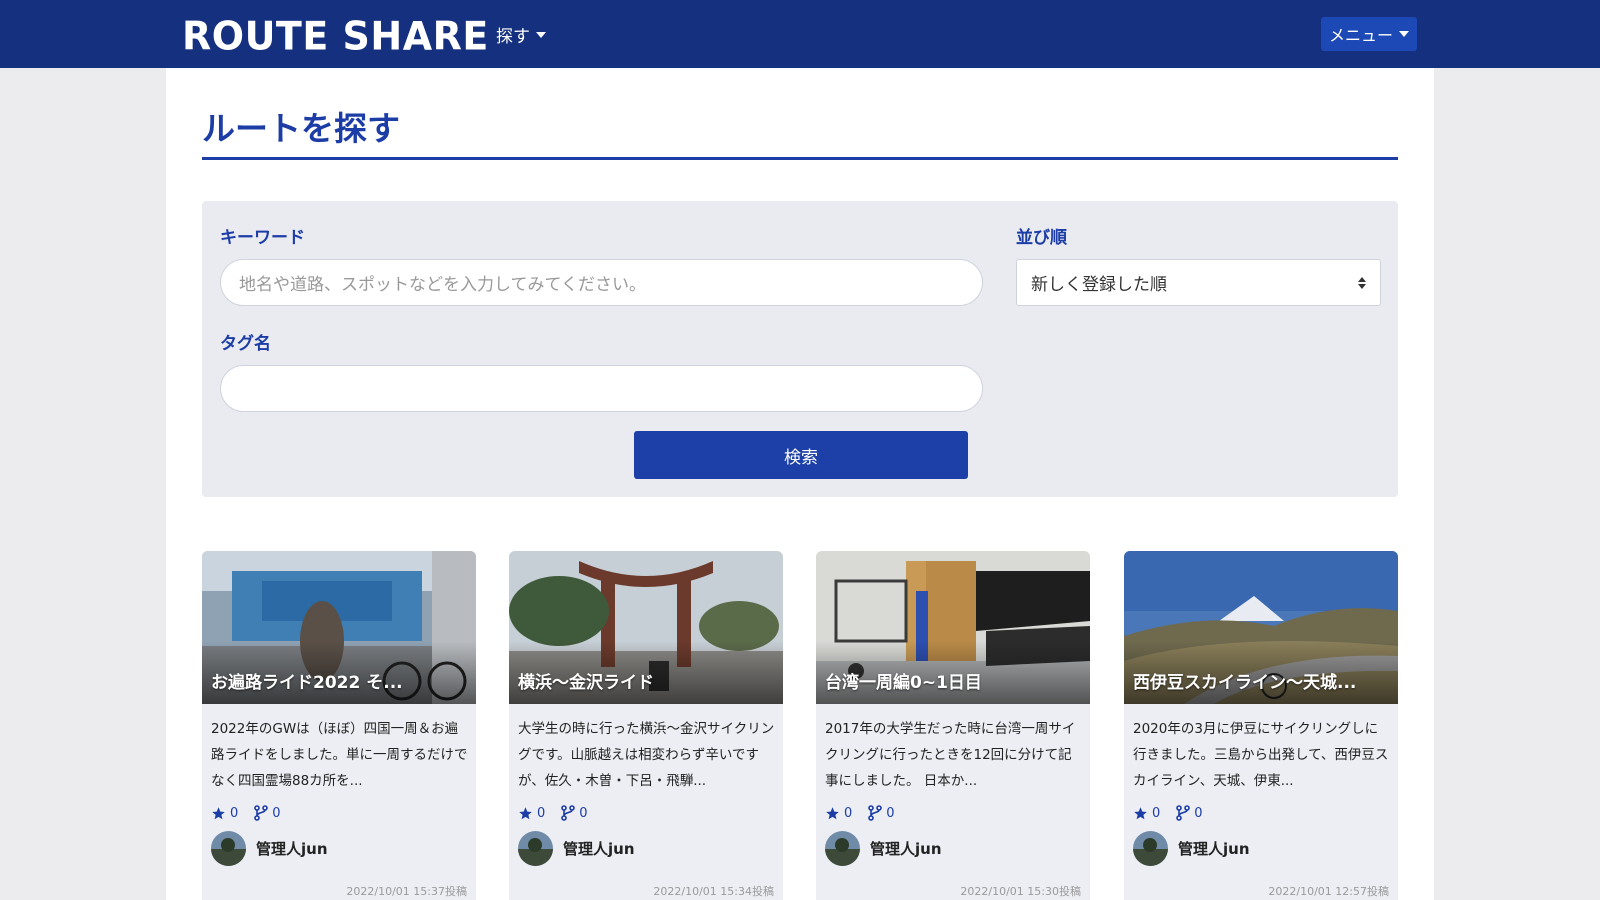 The image size is (1600, 900). I want to click on sort-label: 並び順, so click(1041, 238).